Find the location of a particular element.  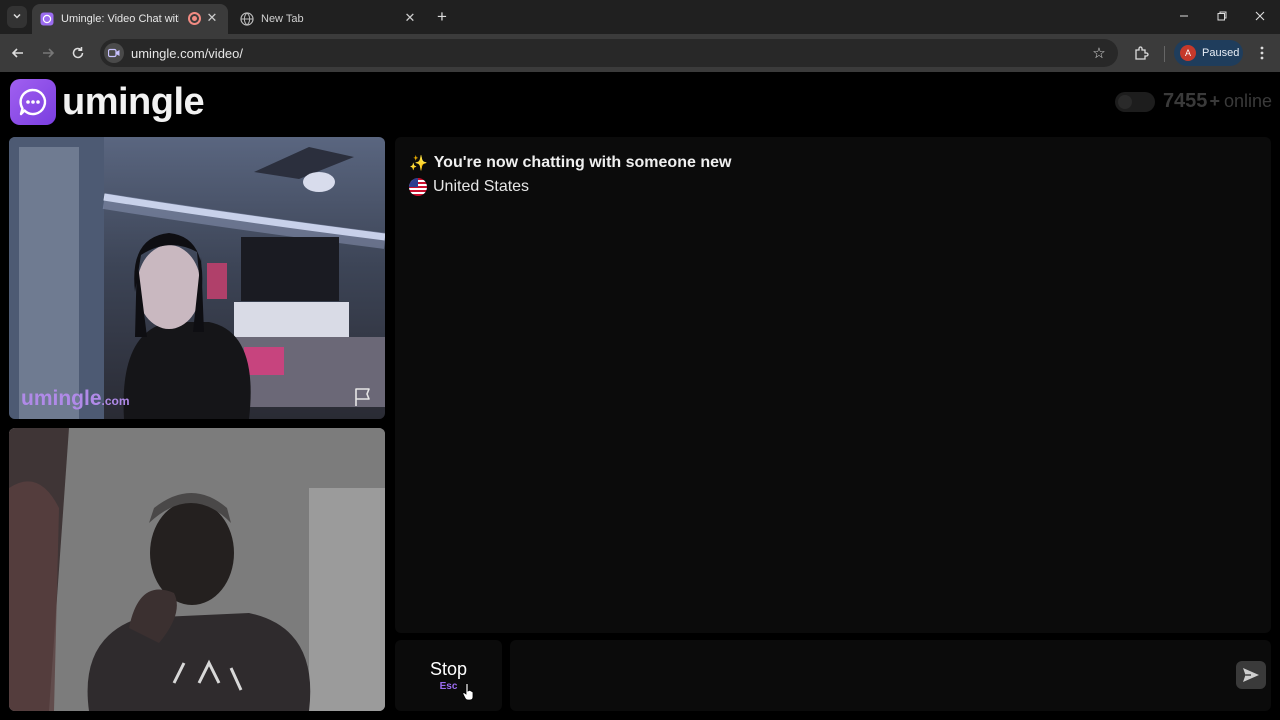

stranger-video-frame is located at coordinates (197, 278).